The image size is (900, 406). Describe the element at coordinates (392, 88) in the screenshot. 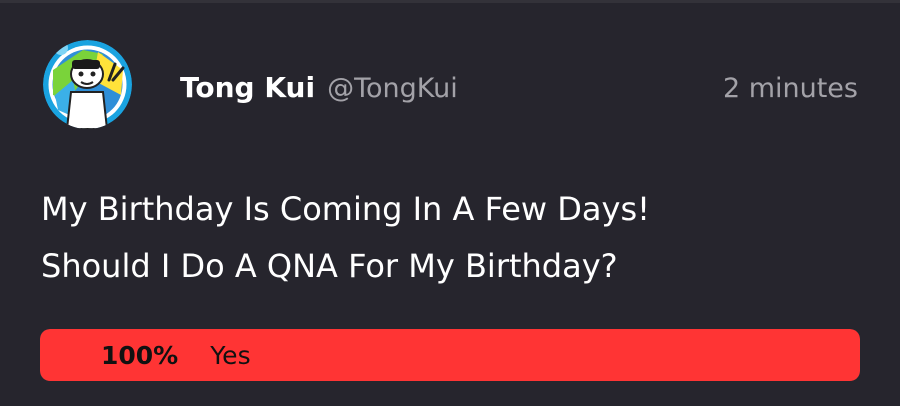

I see `author-handle: @TongKui` at that location.